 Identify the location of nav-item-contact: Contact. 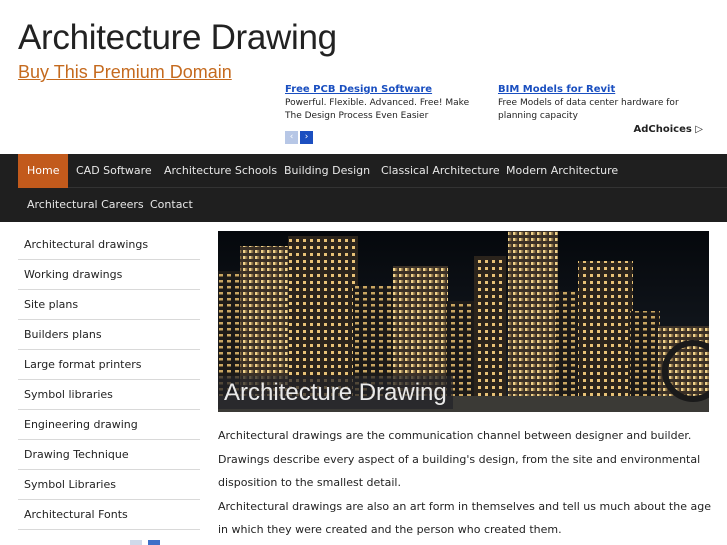
(171, 205).